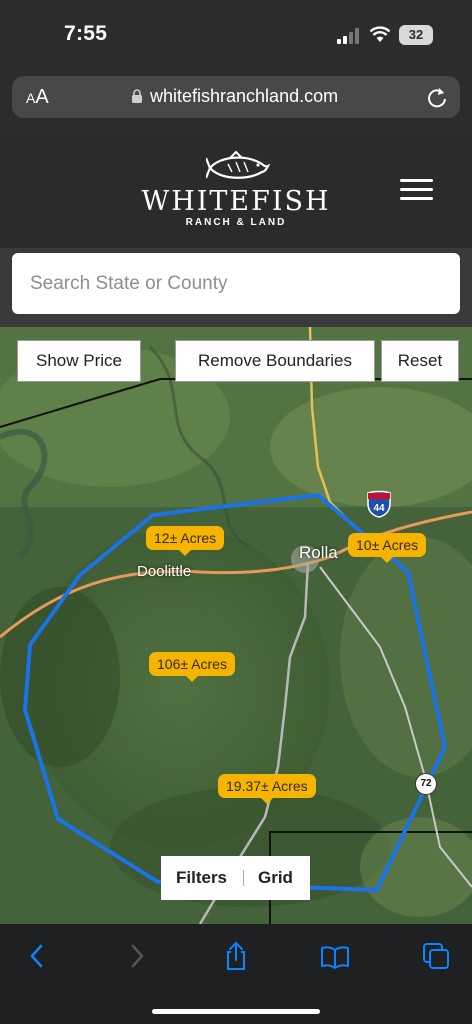  What do you see at coordinates (380, 34) in the screenshot?
I see `wifi-icon` at bounding box center [380, 34].